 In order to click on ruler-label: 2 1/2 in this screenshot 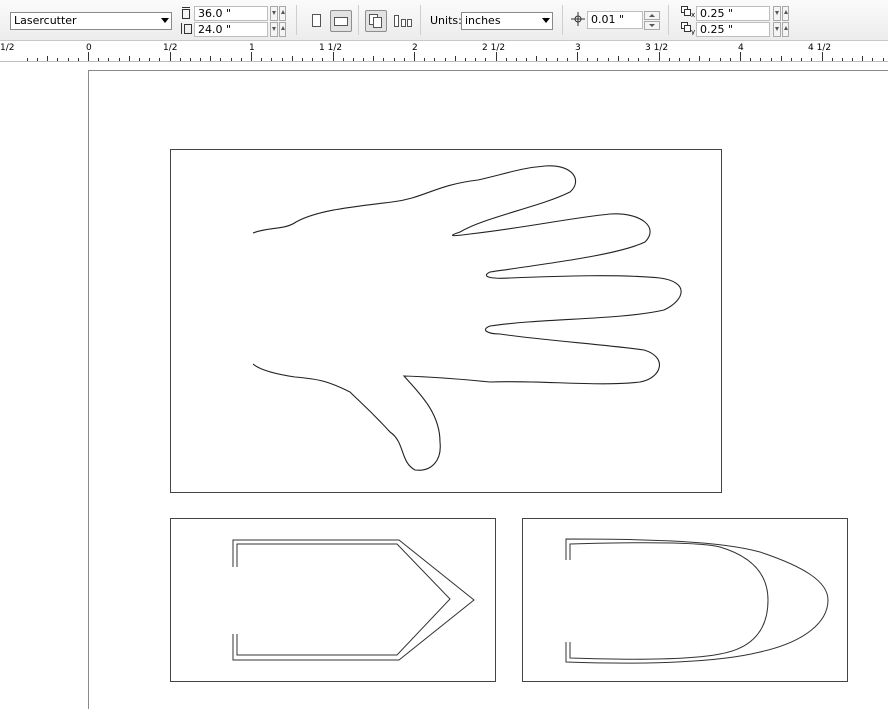, I will do `click(494, 48)`.